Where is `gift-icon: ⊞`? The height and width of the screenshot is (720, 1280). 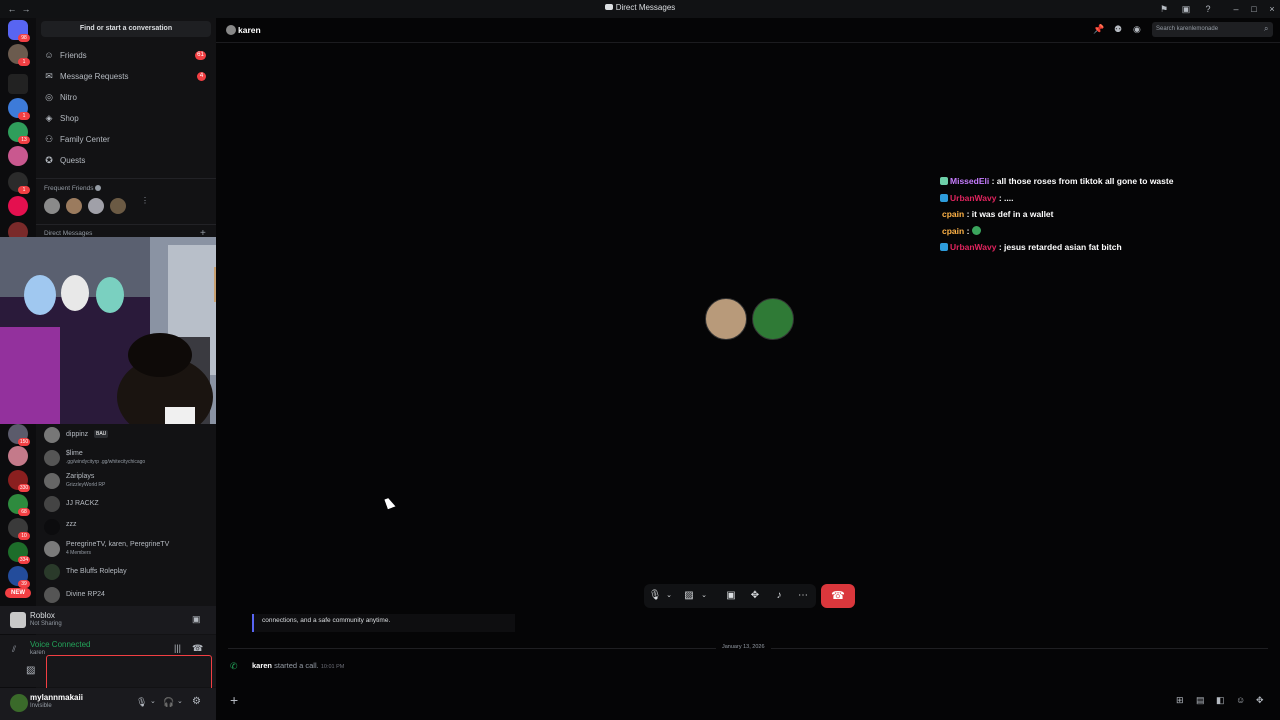 gift-icon: ⊞ is located at coordinates (1180, 700).